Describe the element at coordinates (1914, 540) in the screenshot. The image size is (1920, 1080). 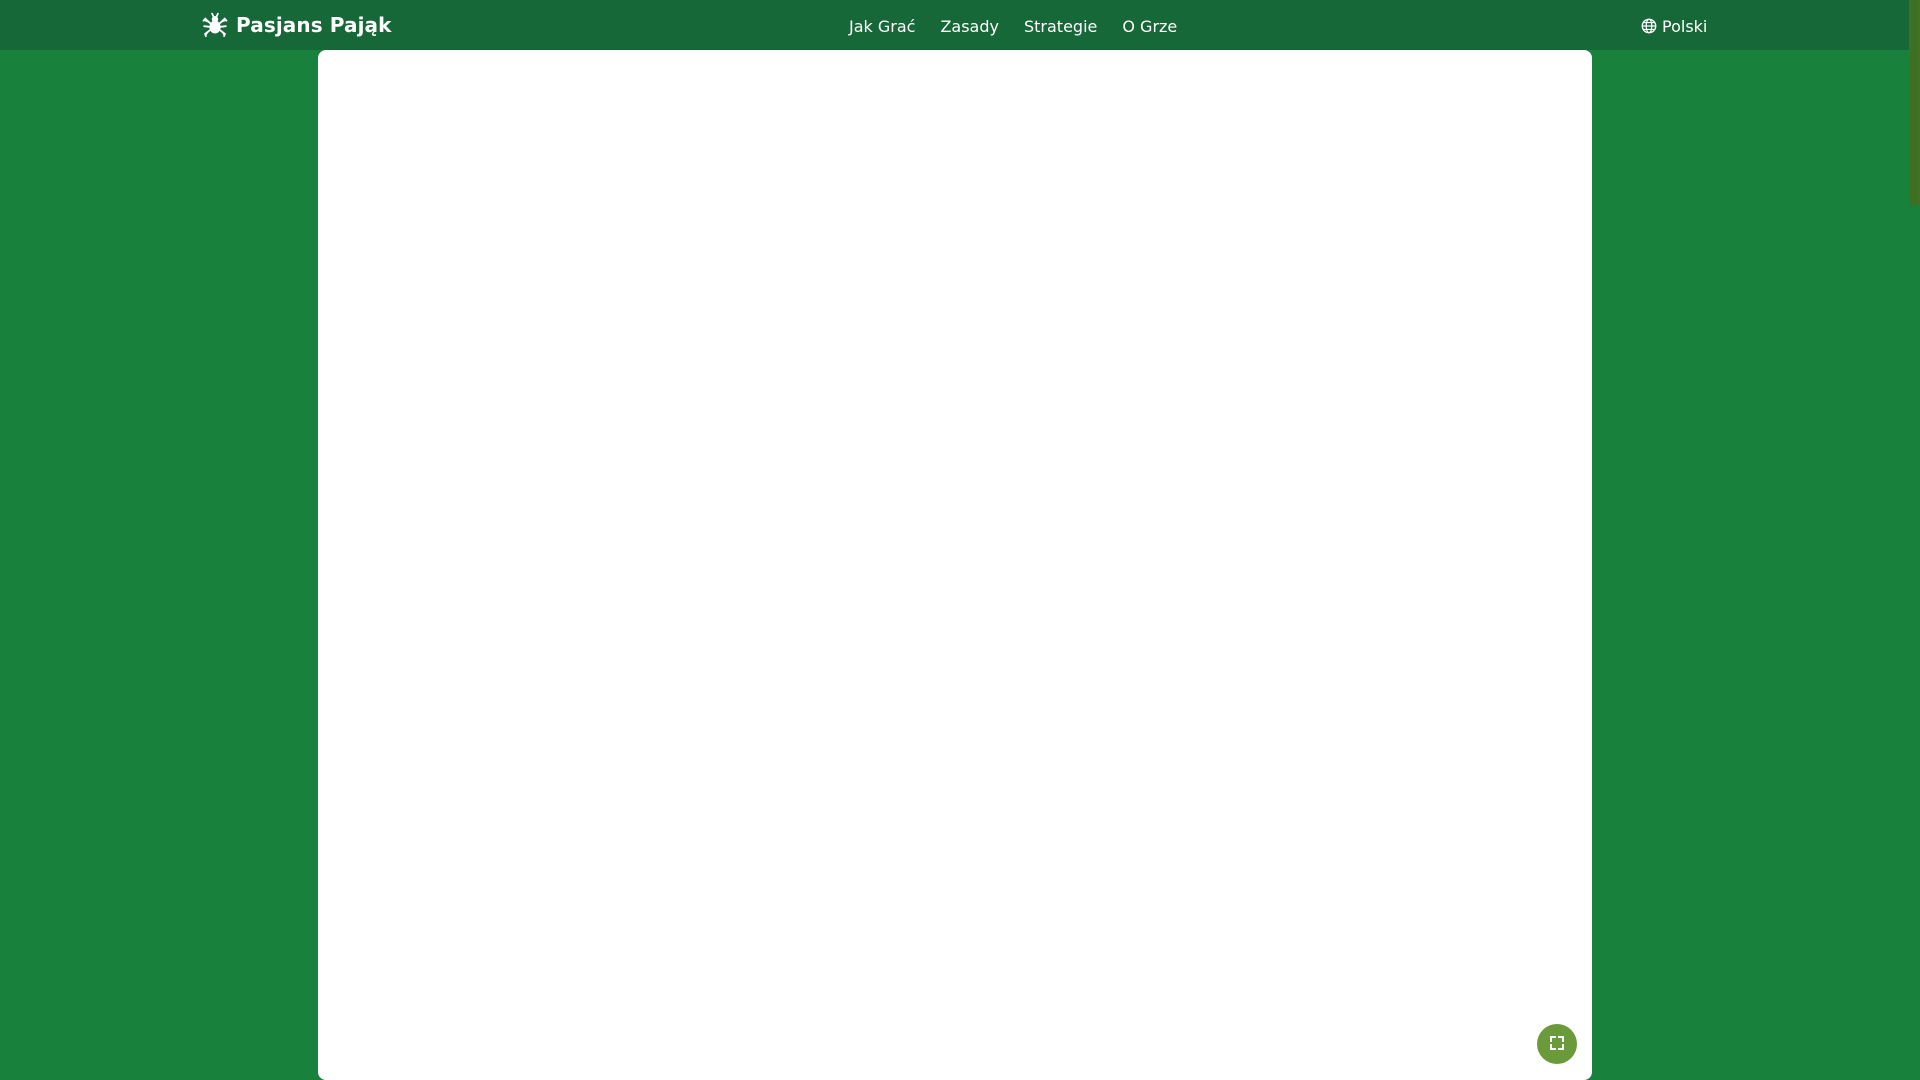
I see `page-scrollbar` at that location.